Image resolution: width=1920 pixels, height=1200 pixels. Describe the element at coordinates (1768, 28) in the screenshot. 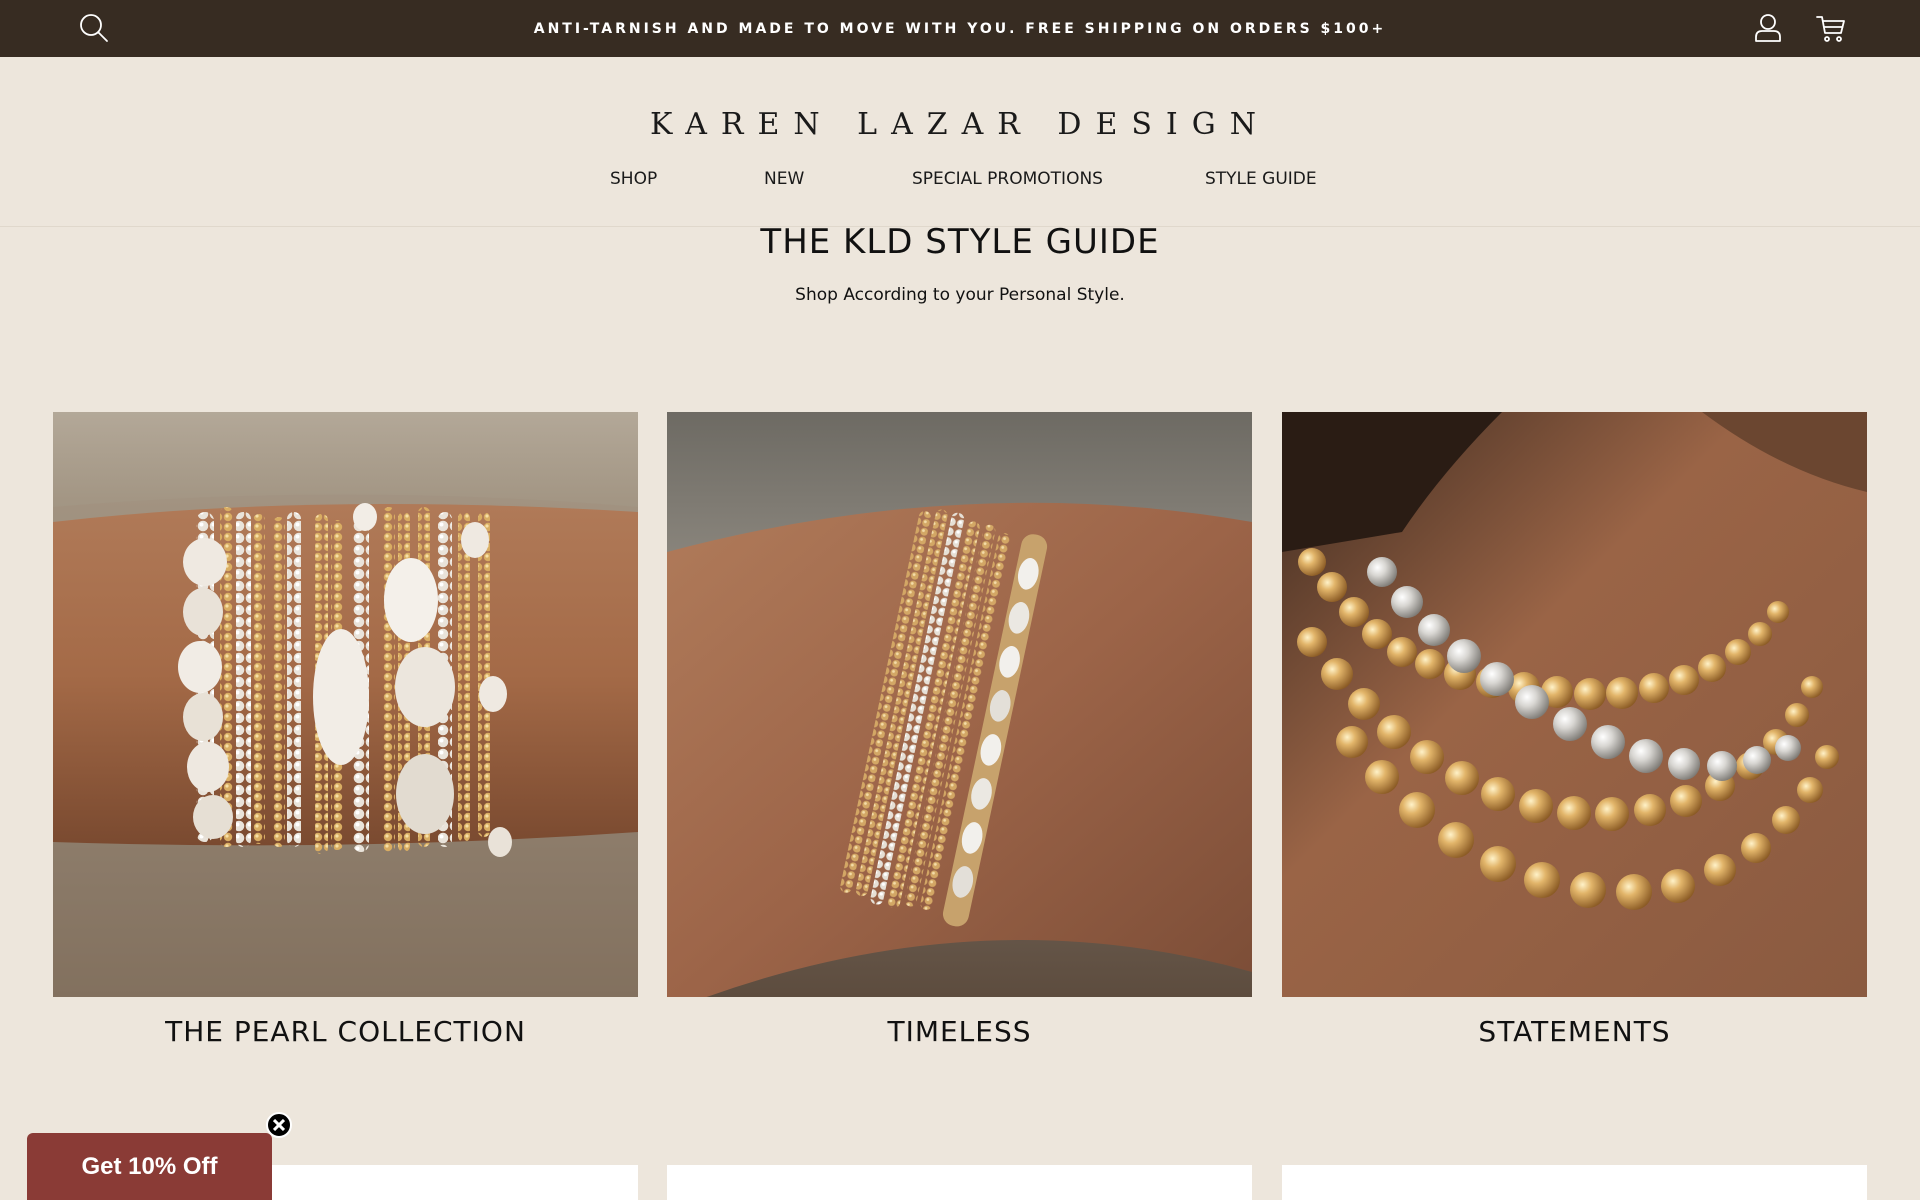

I see `account-icon` at that location.